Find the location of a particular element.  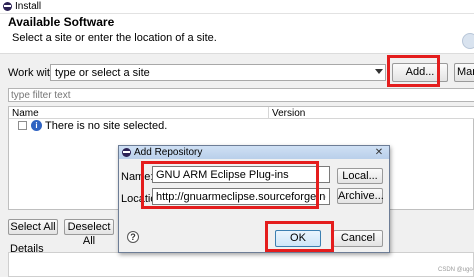

chevron-down-icon is located at coordinates (379, 71).